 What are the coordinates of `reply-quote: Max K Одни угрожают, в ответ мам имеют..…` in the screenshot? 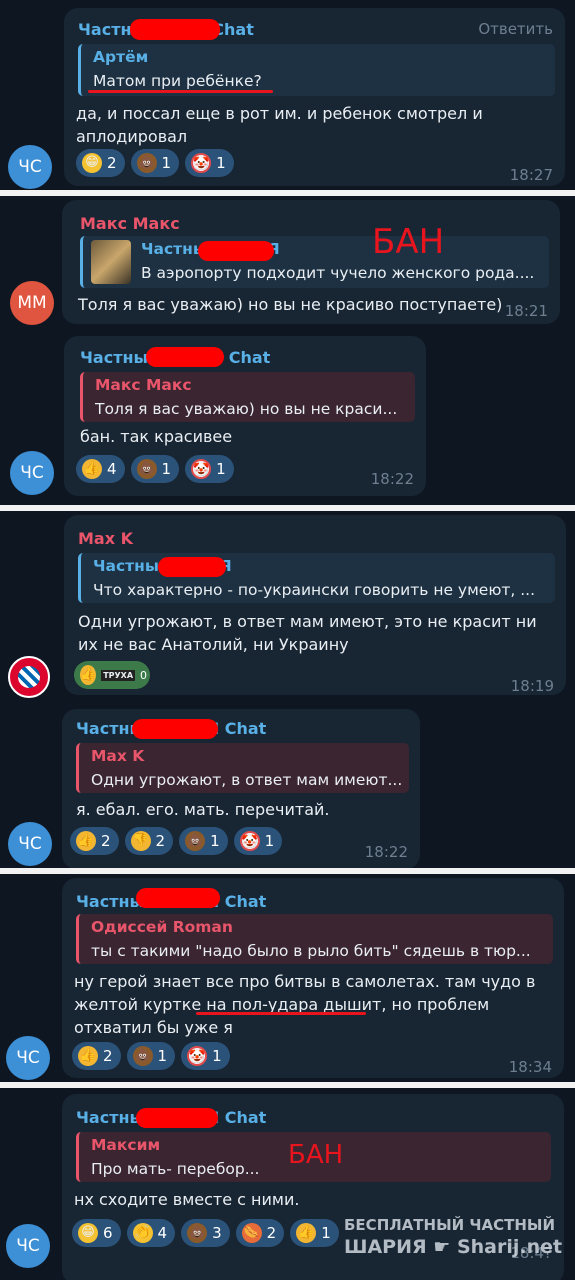 It's located at (242, 768).